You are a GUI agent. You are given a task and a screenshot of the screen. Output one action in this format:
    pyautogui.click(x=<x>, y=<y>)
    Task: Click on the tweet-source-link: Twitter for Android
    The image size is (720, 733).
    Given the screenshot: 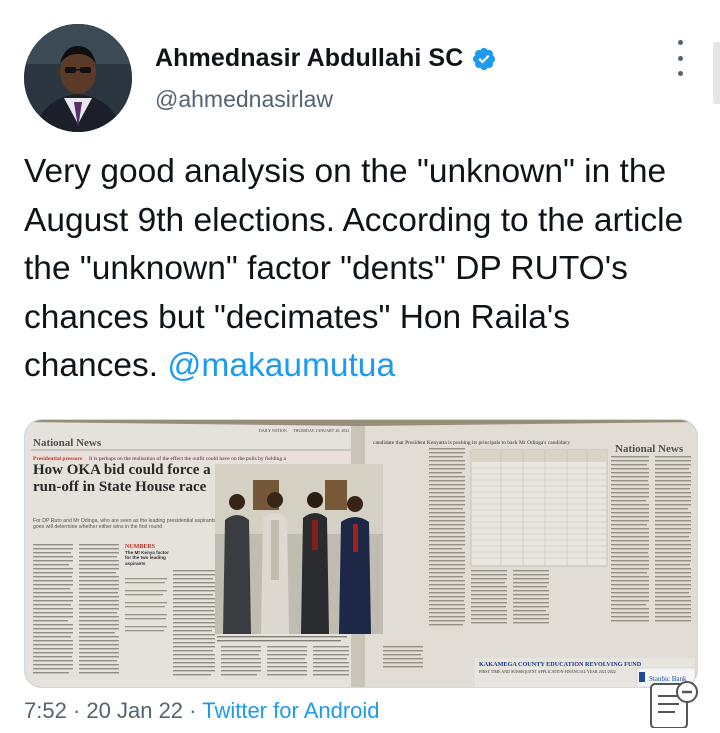 What is the action you would take?
    pyautogui.click(x=290, y=710)
    